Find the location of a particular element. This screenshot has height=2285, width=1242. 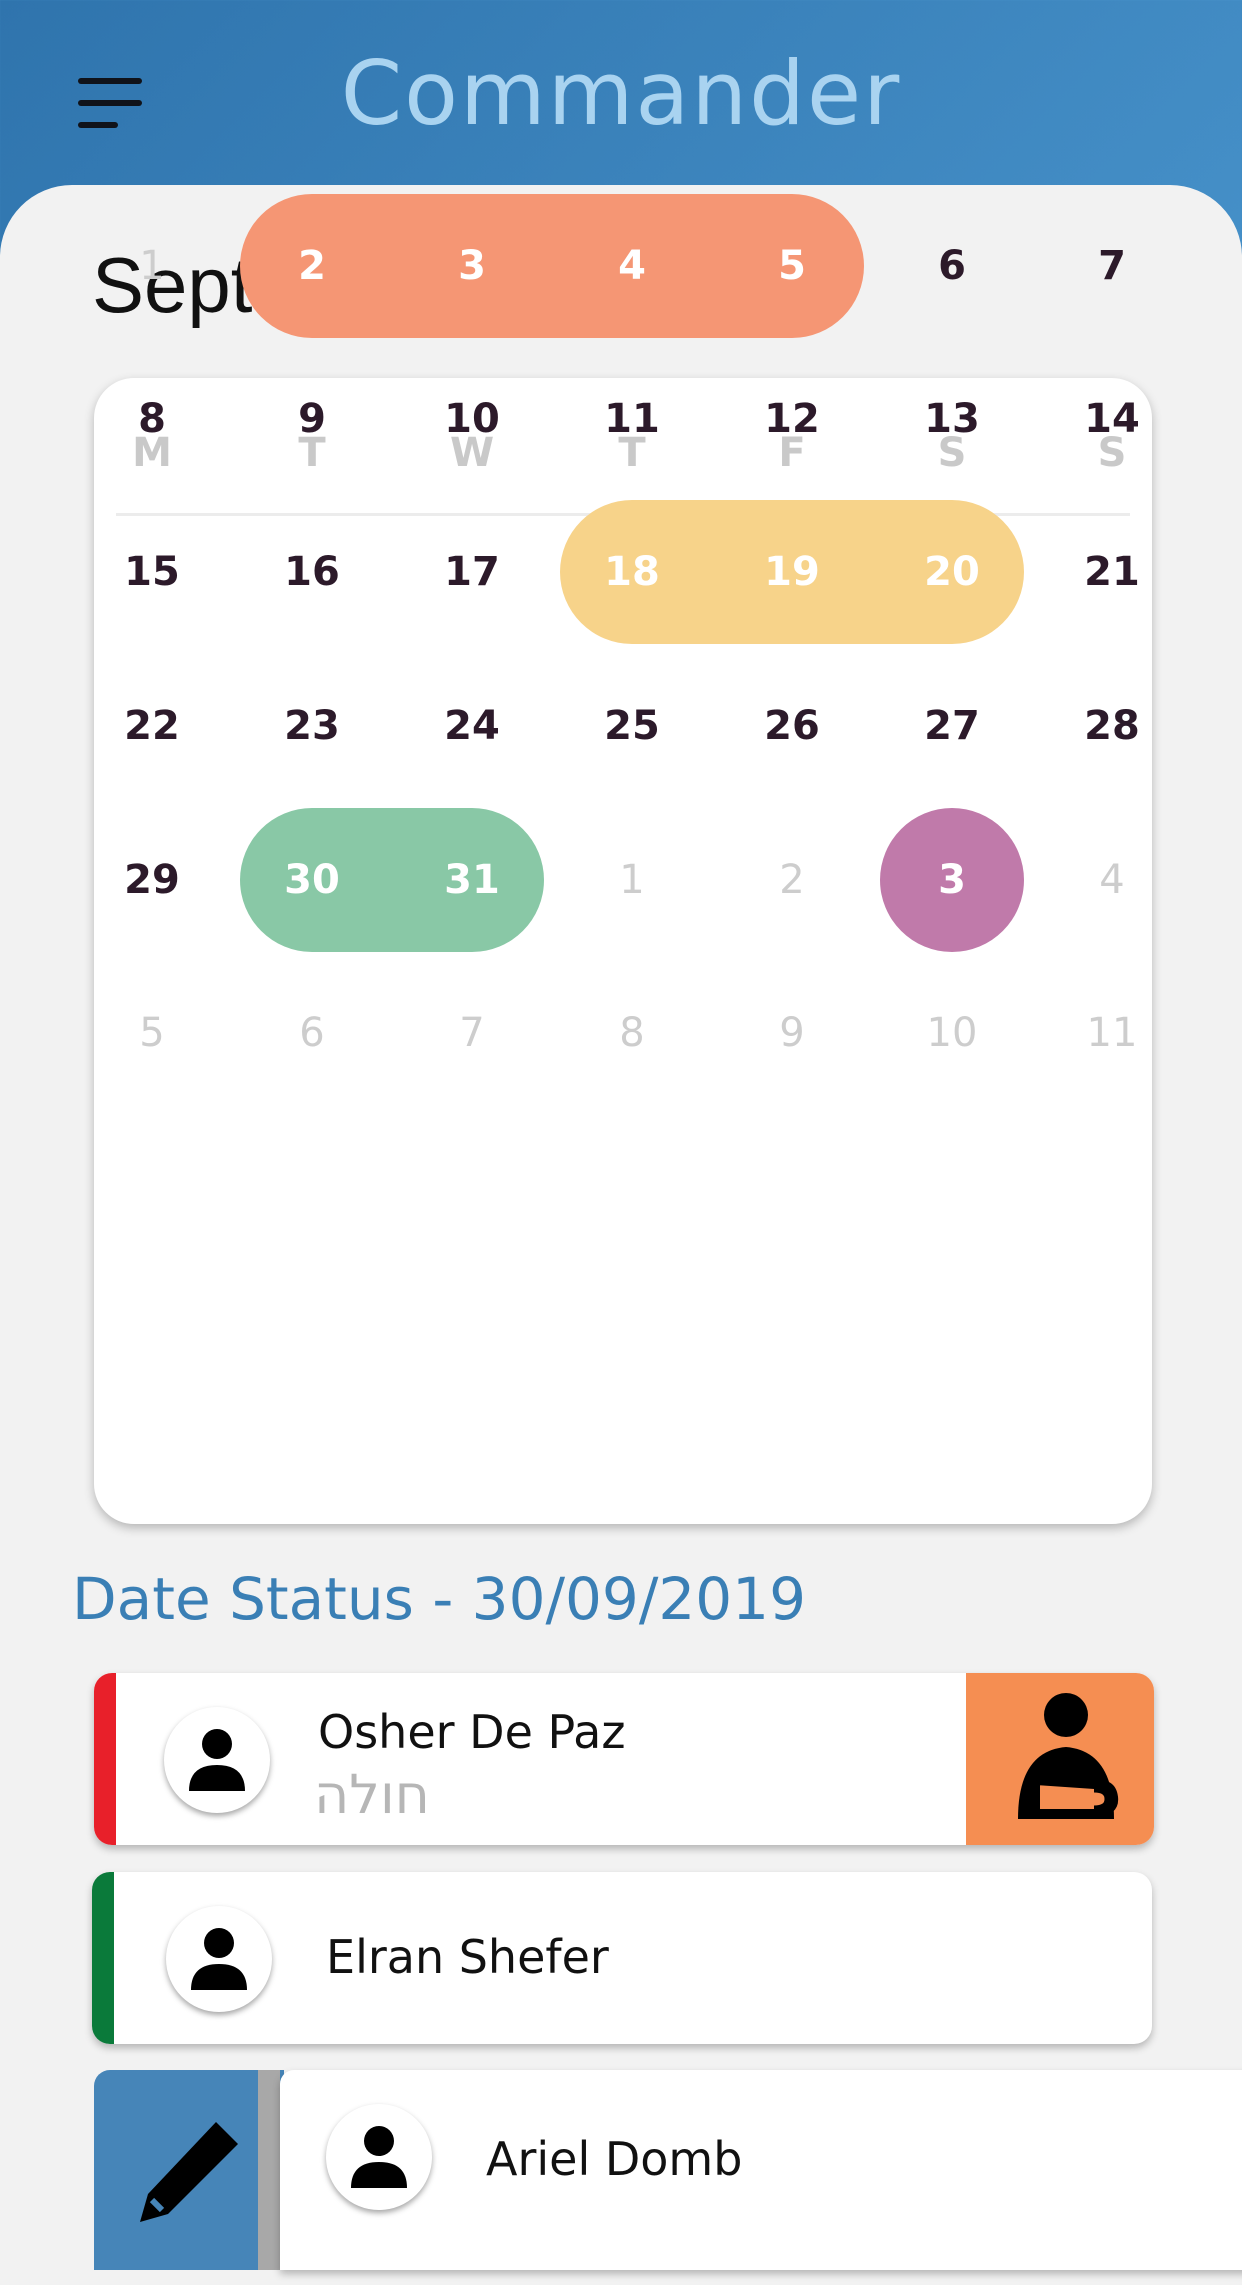

calendar-day: 31 is located at coordinates (472, 880).